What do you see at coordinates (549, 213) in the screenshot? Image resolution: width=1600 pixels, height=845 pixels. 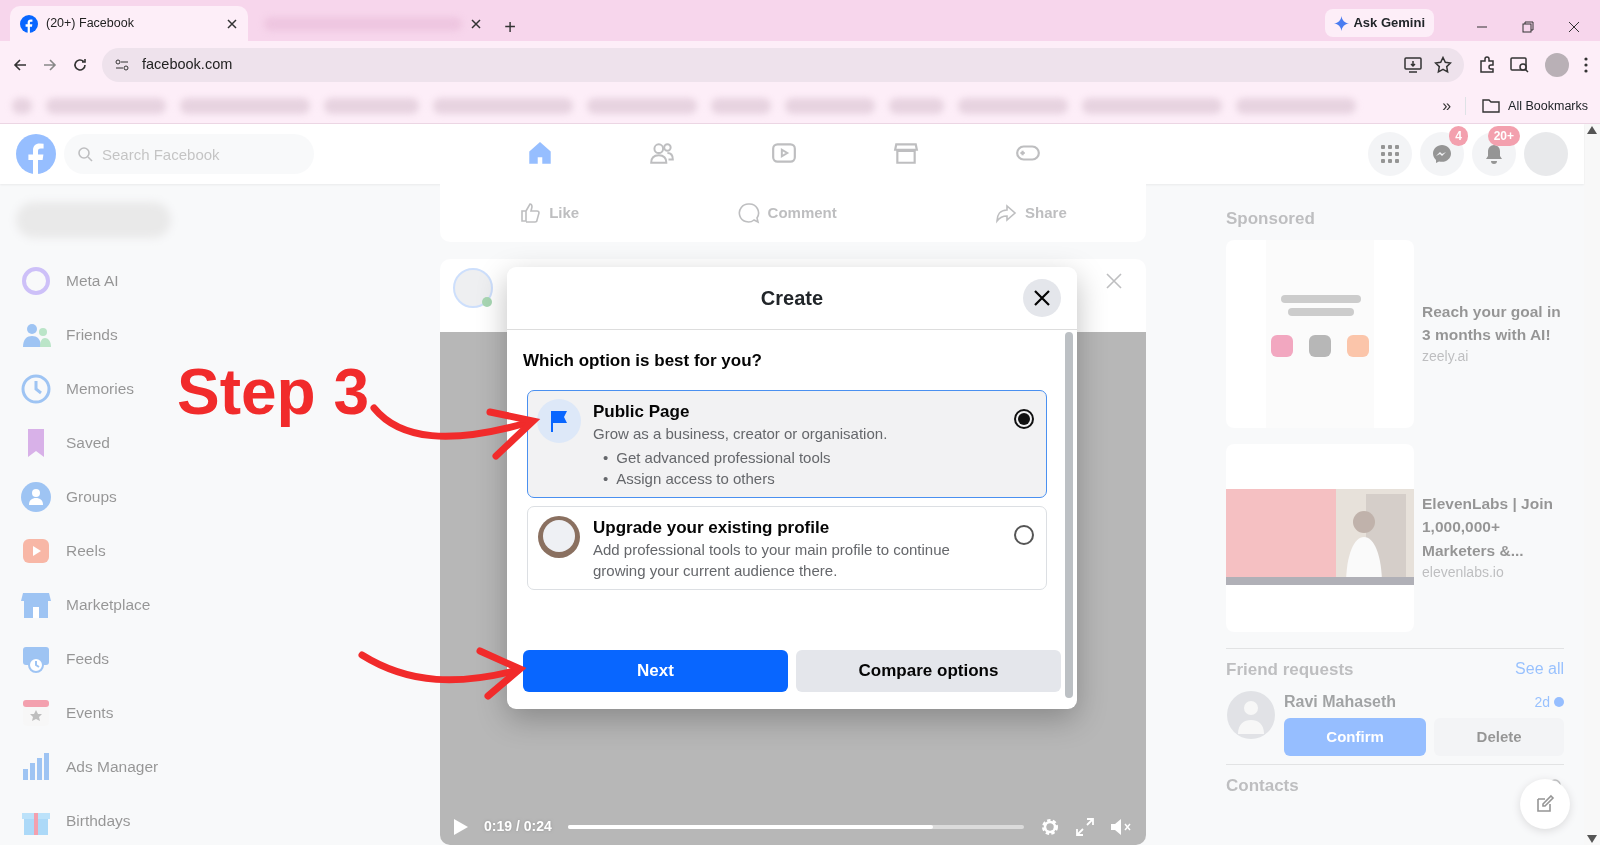 I see `post-action-button: Like` at bounding box center [549, 213].